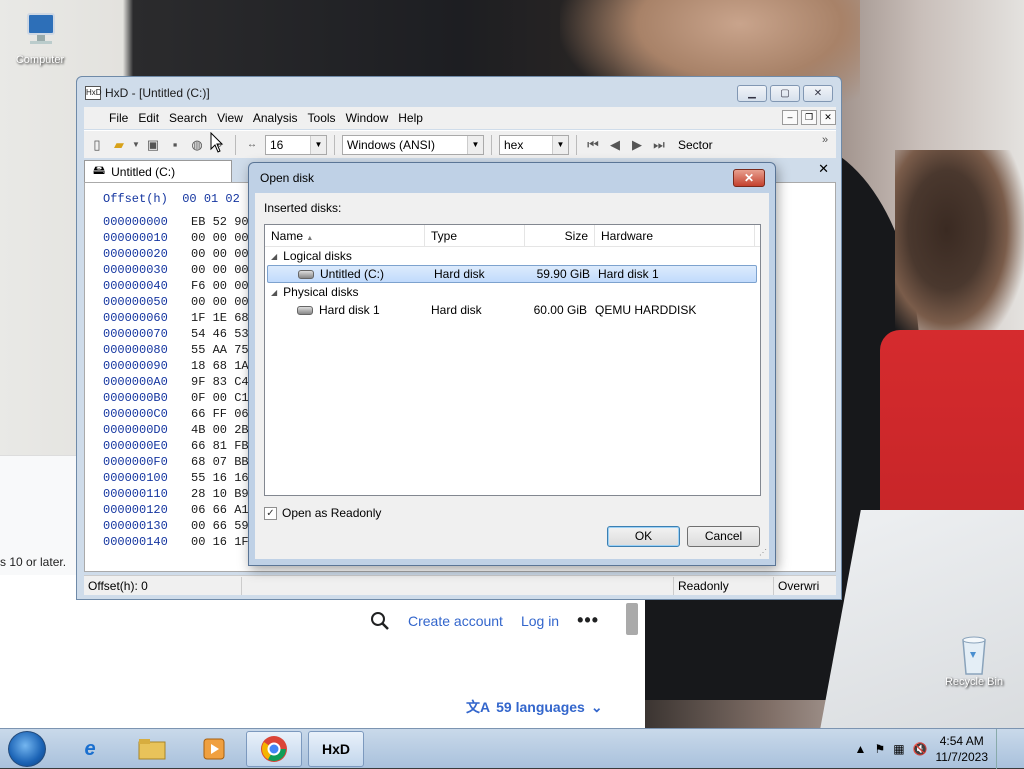  What do you see at coordinates (879, 749) in the screenshot?
I see `action-center-icon: ⚑` at bounding box center [879, 749].